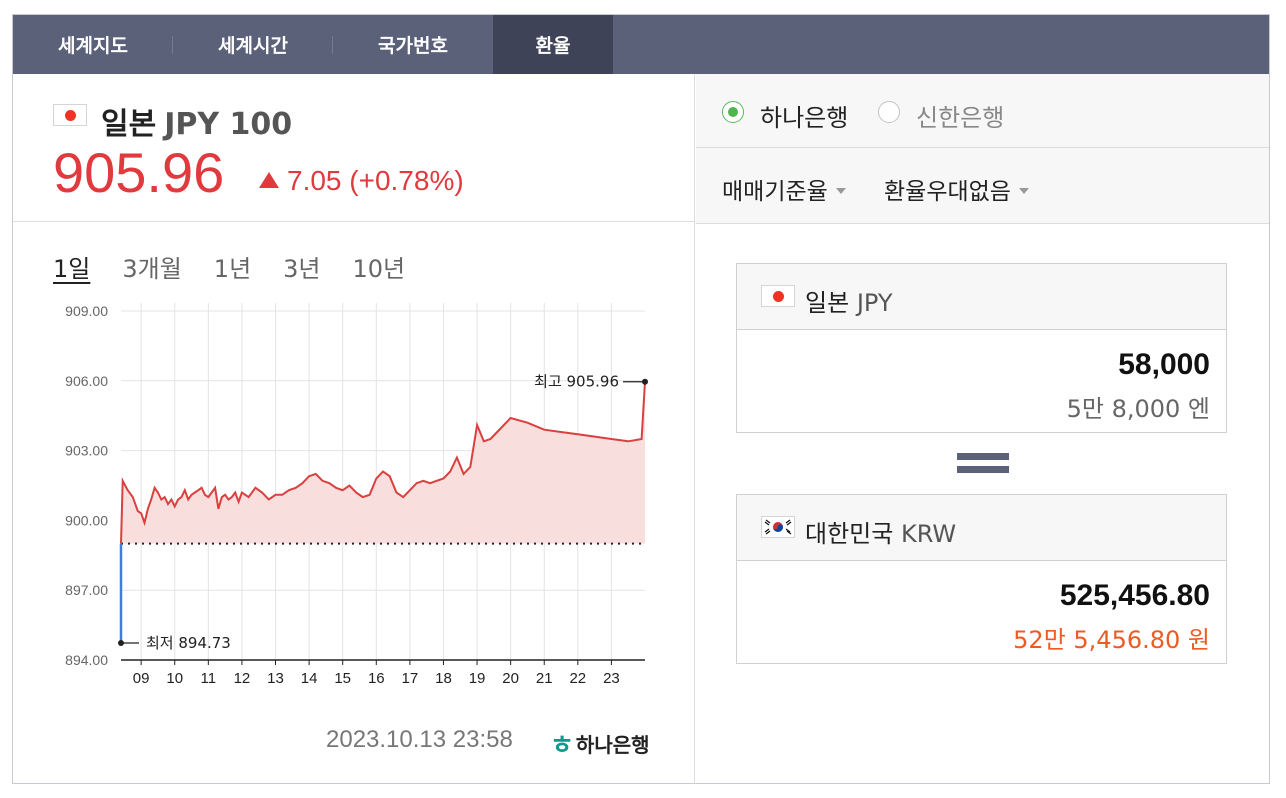  What do you see at coordinates (86, 311) in the screenshot?
I see `y-tick-label: 909.00` at bounding box center [86, 311].